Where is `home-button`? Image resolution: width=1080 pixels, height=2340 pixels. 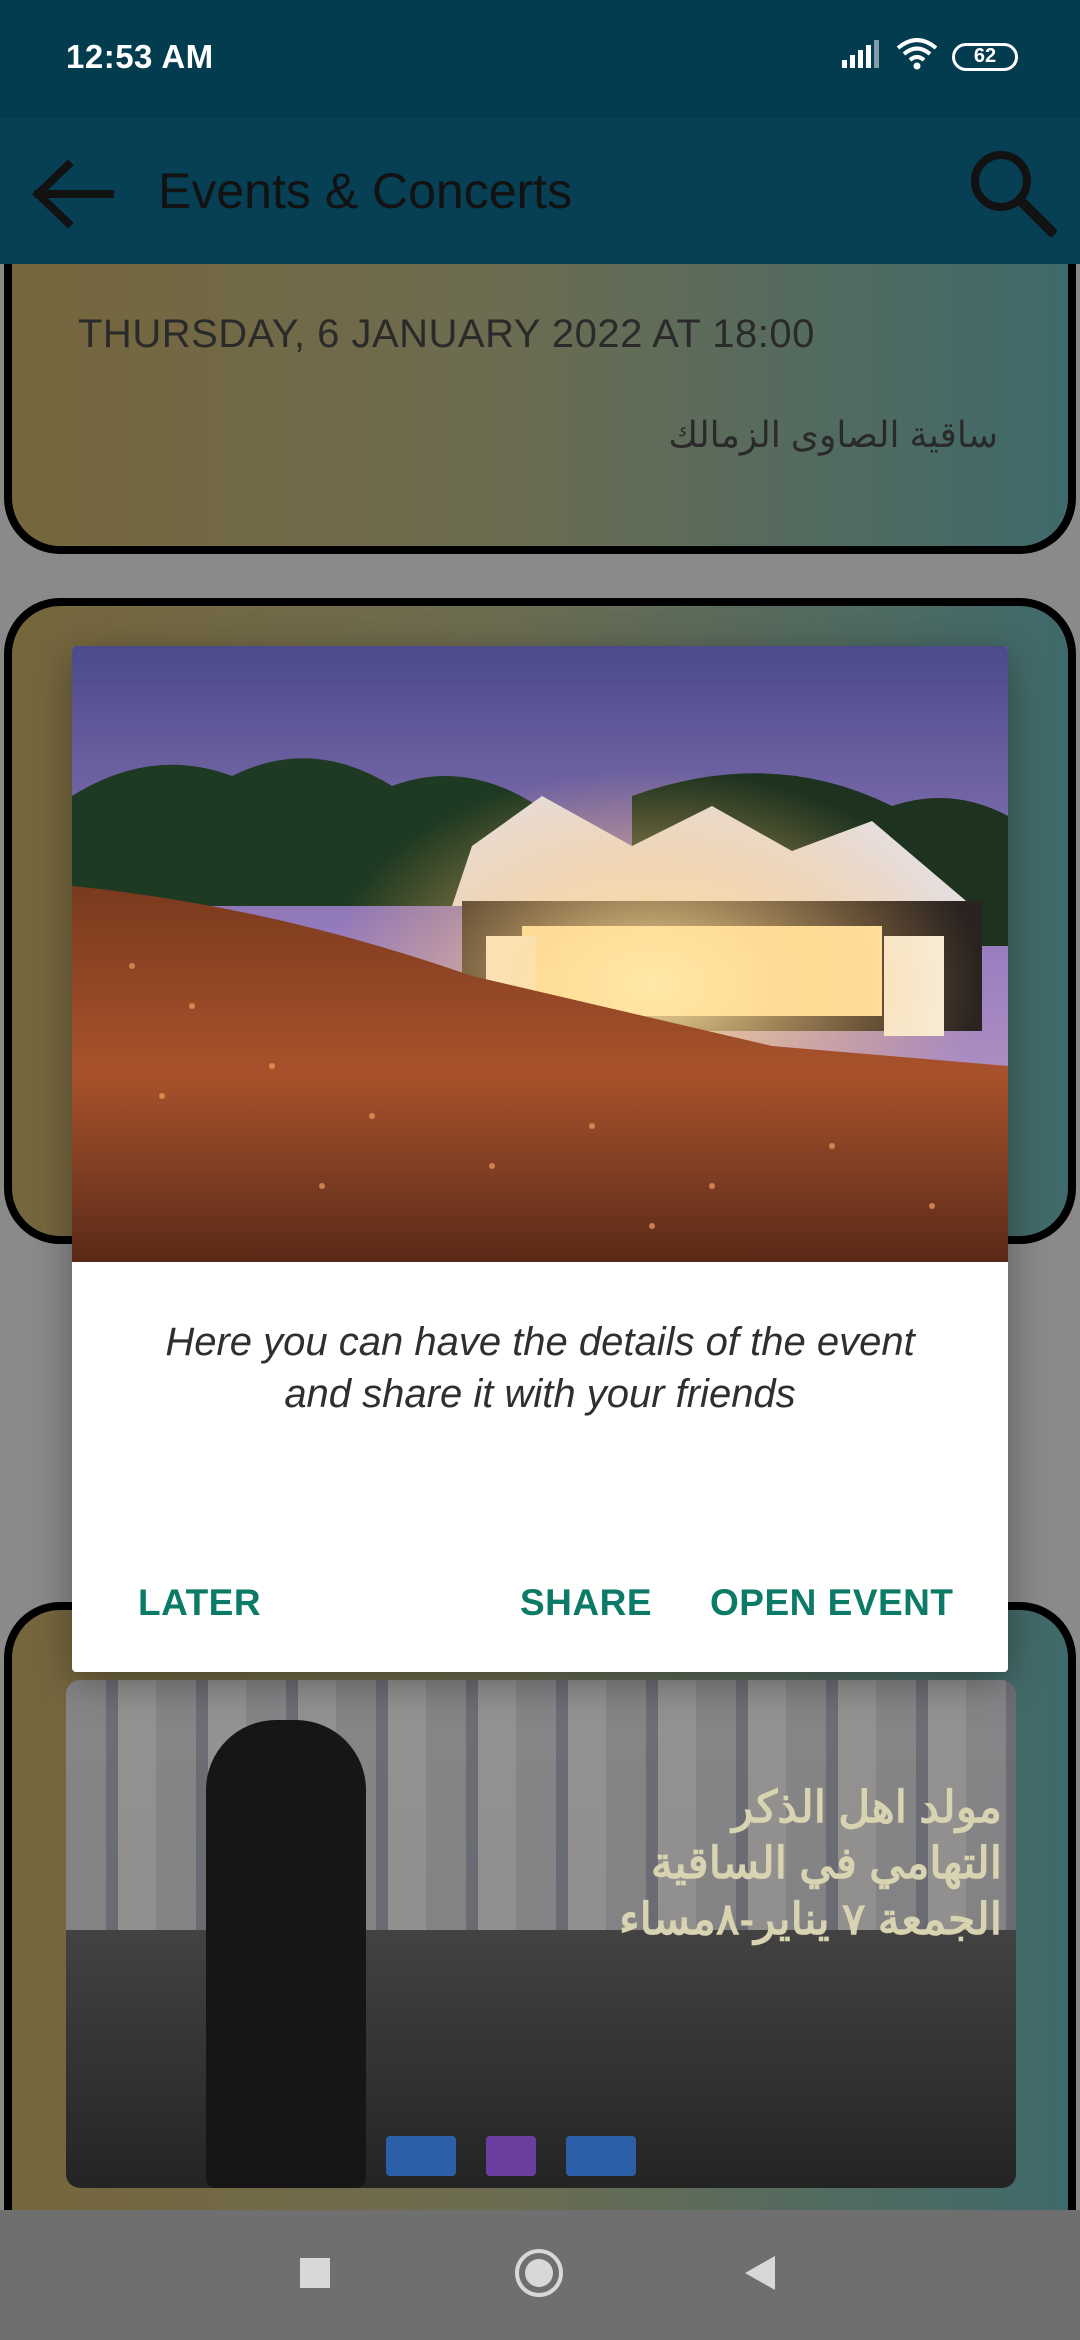
home-button is located at coordinates (539, 2275).